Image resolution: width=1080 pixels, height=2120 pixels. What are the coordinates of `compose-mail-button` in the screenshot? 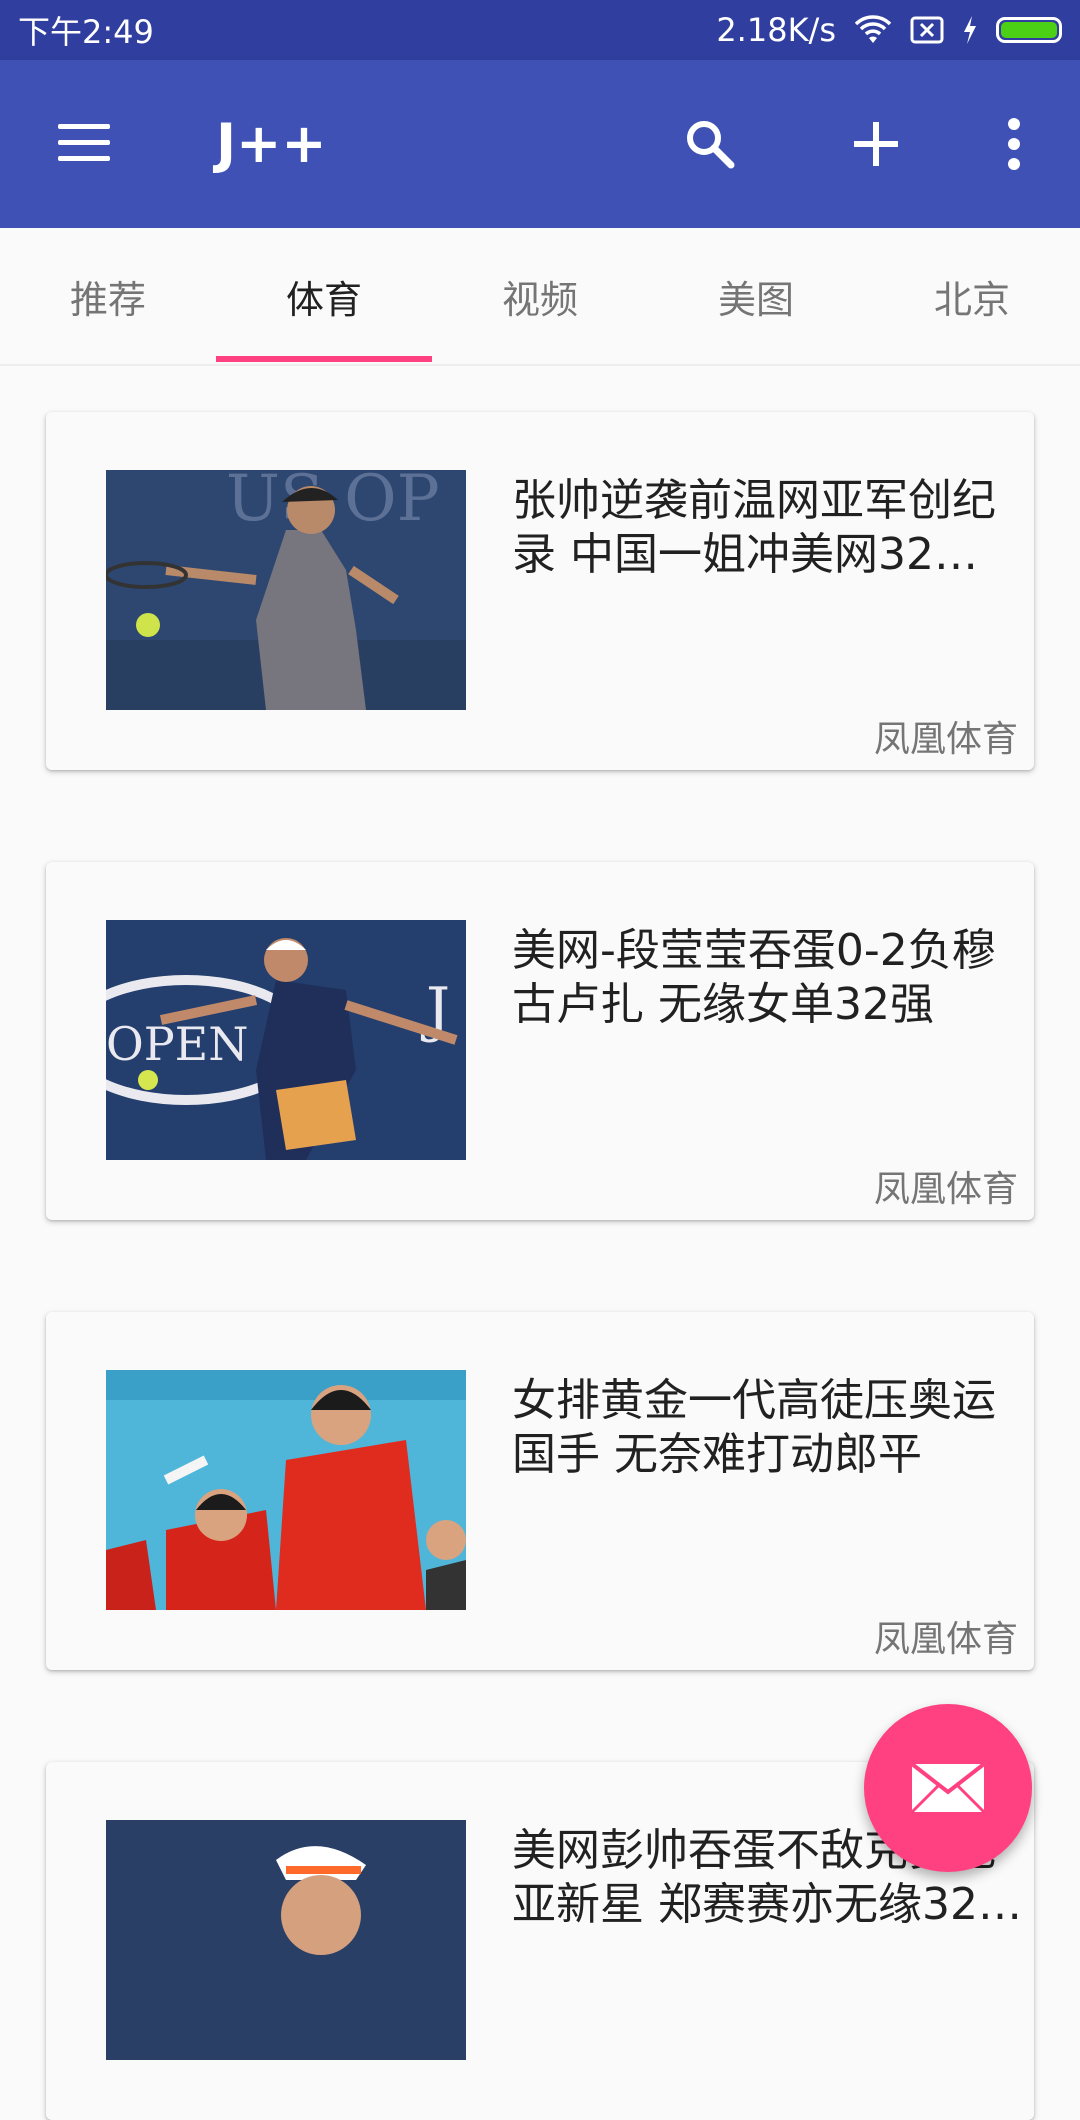 It's located at (948, 1788).